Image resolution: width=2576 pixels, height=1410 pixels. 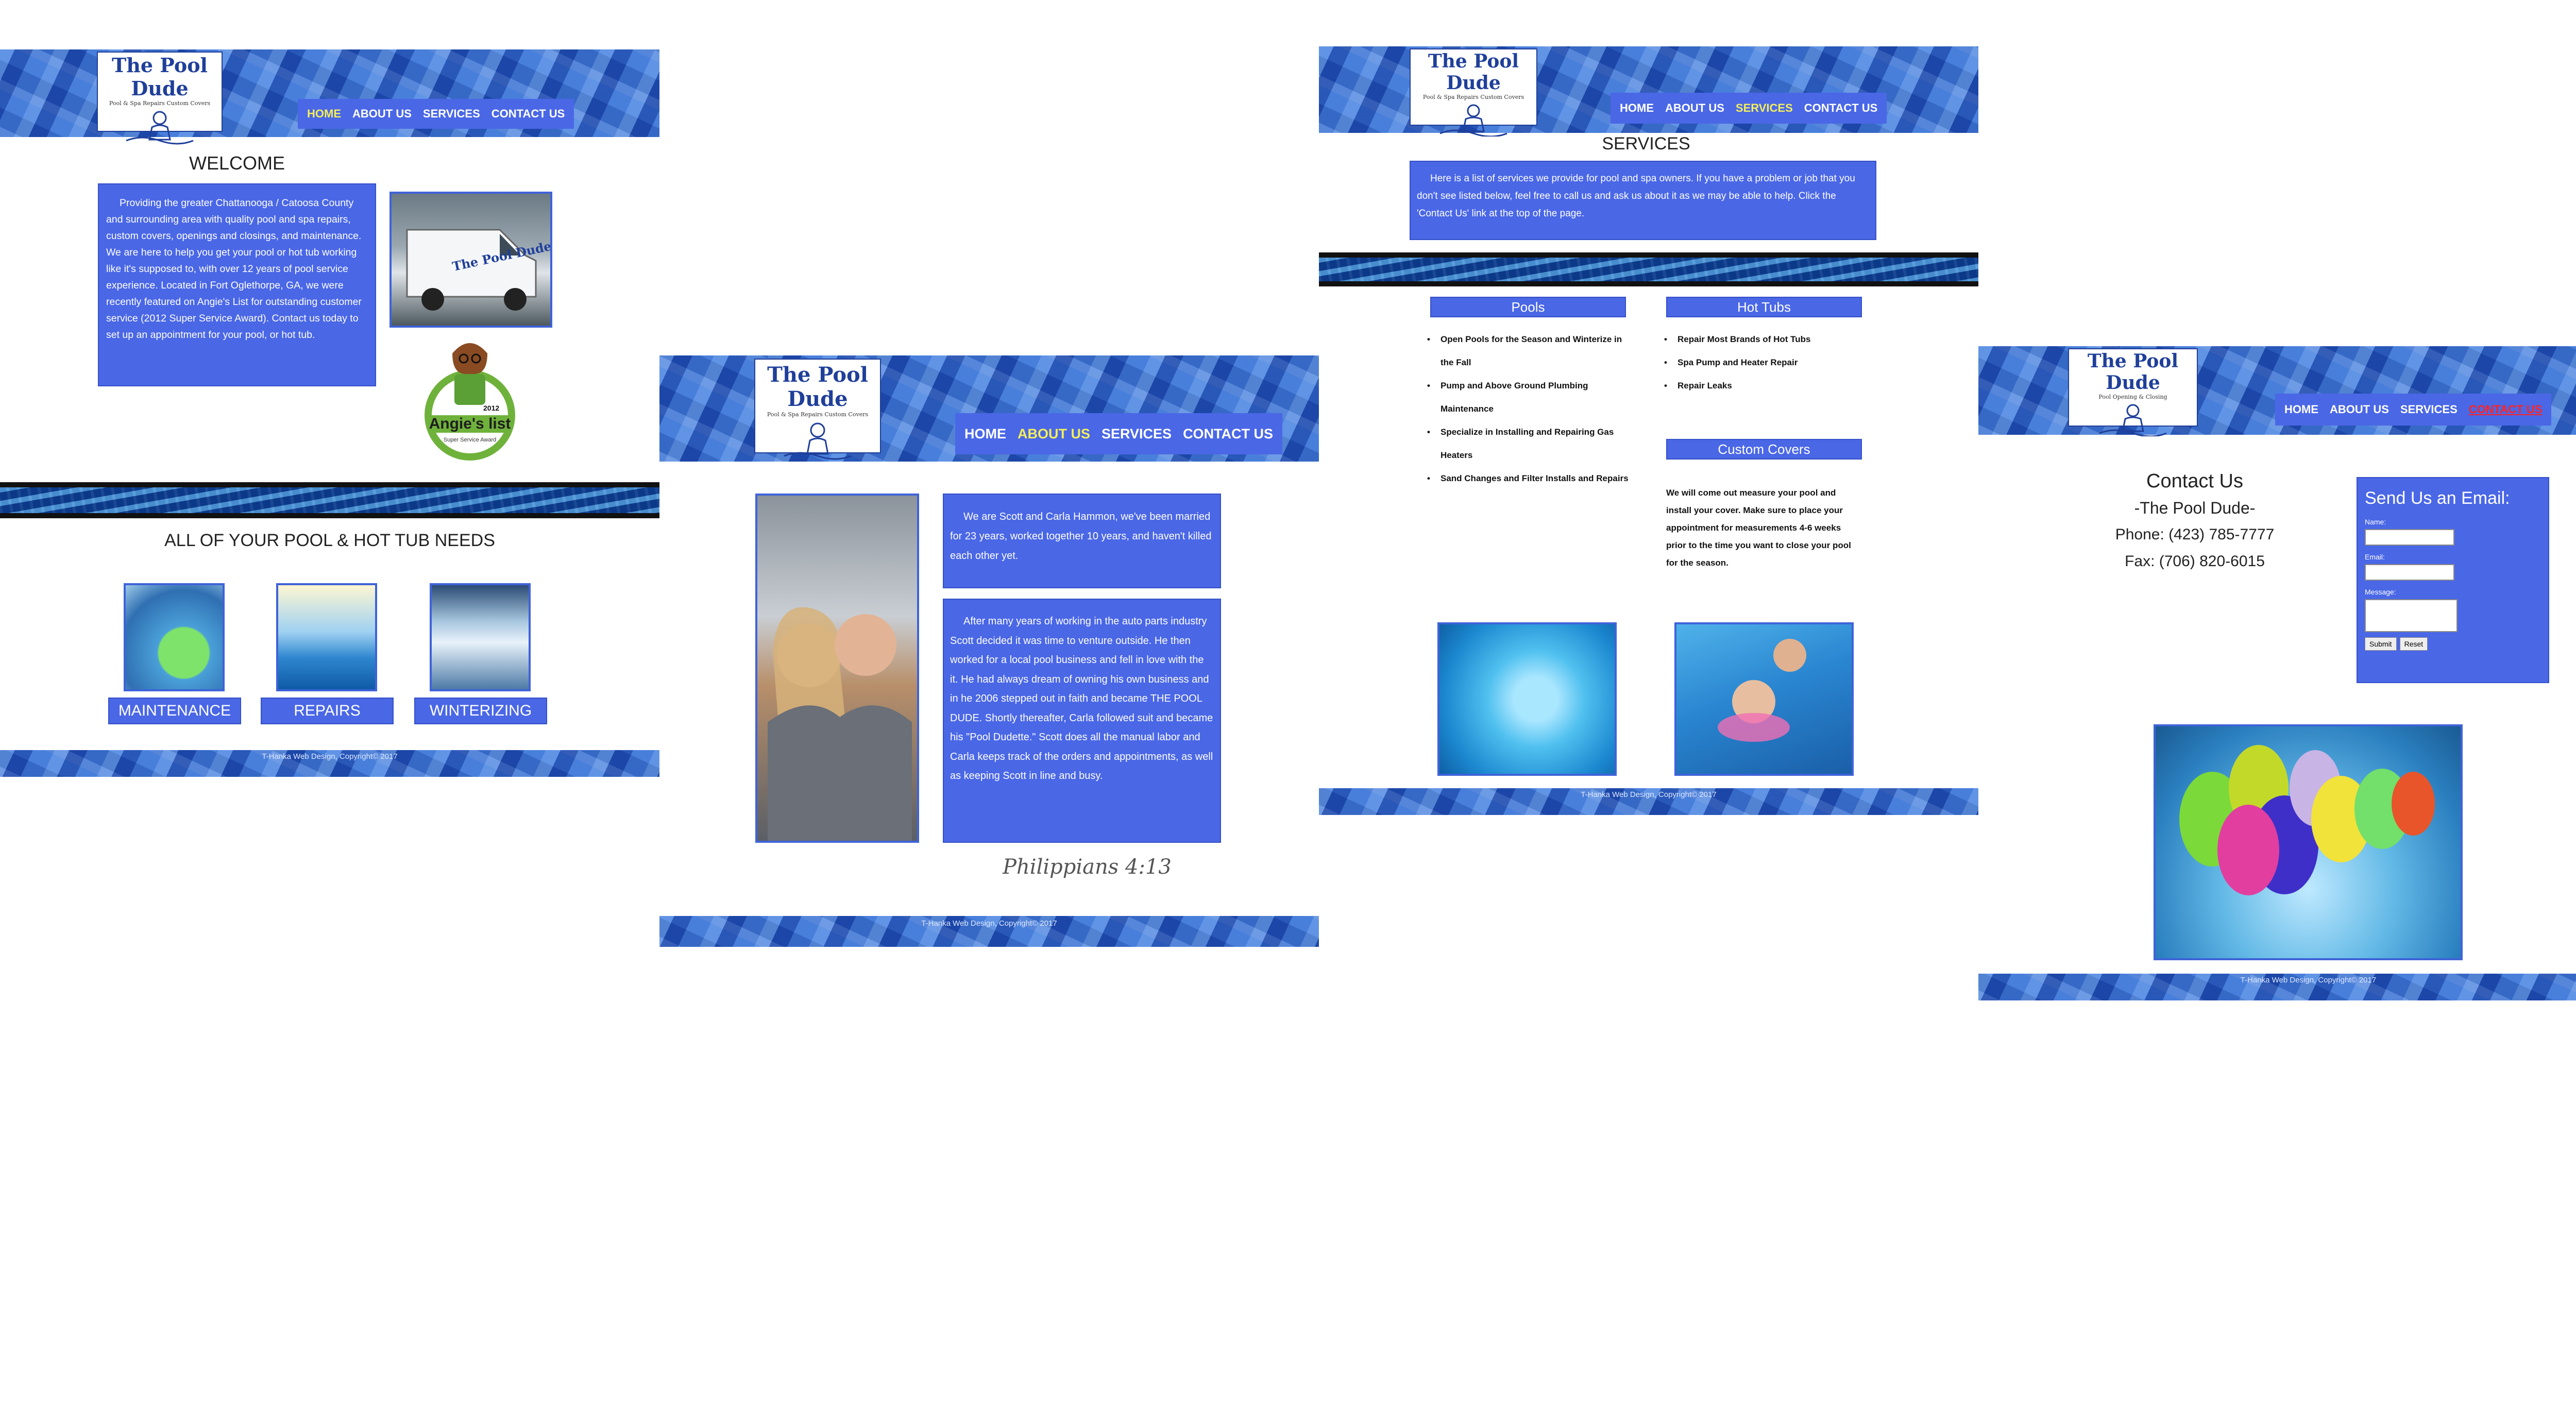 What do you see at coordinates (2195, 561) in the screenshot?
I see `contact-fax: Fax: (706) 820-6015` at bounding box center [2195, 561].